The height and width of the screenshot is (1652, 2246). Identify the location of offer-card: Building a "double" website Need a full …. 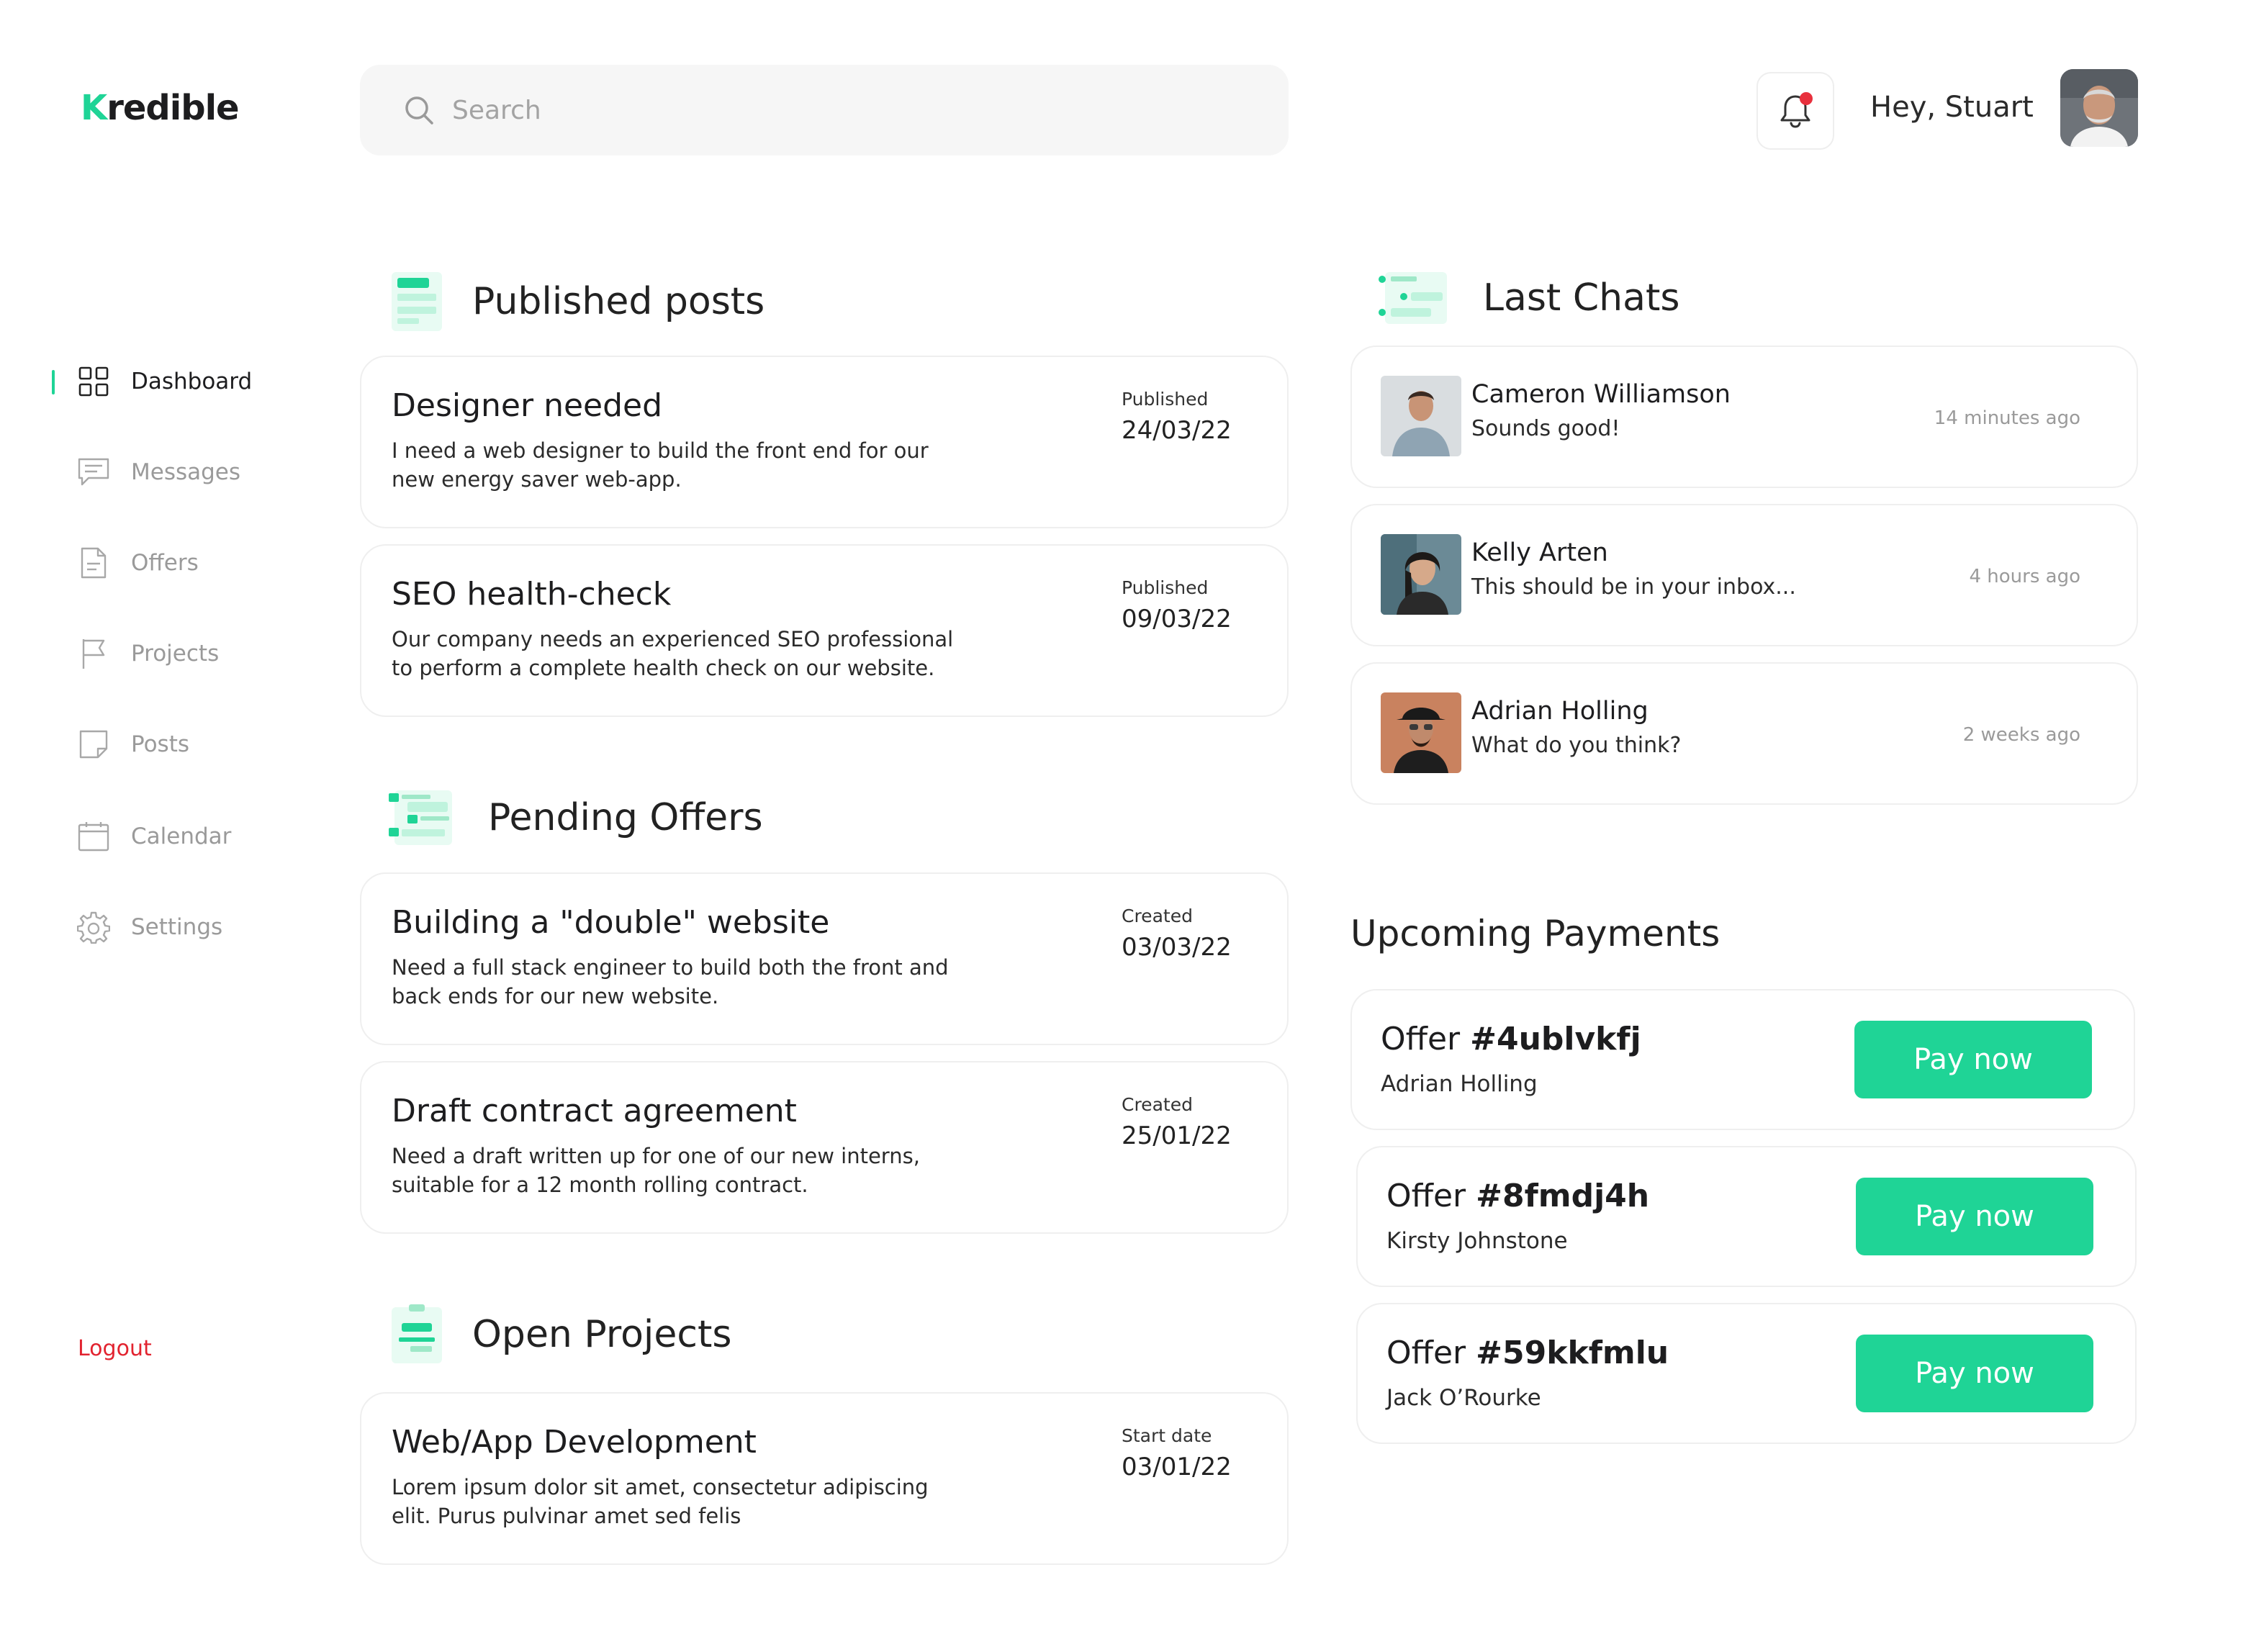
(824, 959).